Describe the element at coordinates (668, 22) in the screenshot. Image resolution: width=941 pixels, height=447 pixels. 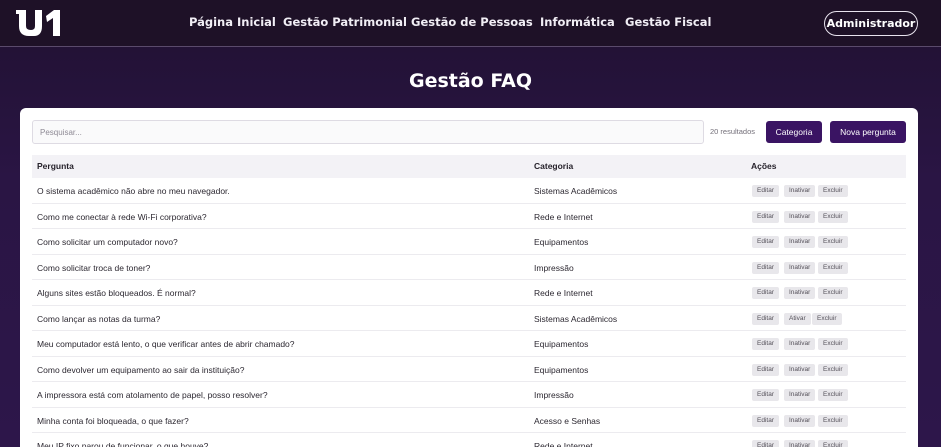
I see `nav-gestao-fiscal: Gestão Fiscal` at that location.